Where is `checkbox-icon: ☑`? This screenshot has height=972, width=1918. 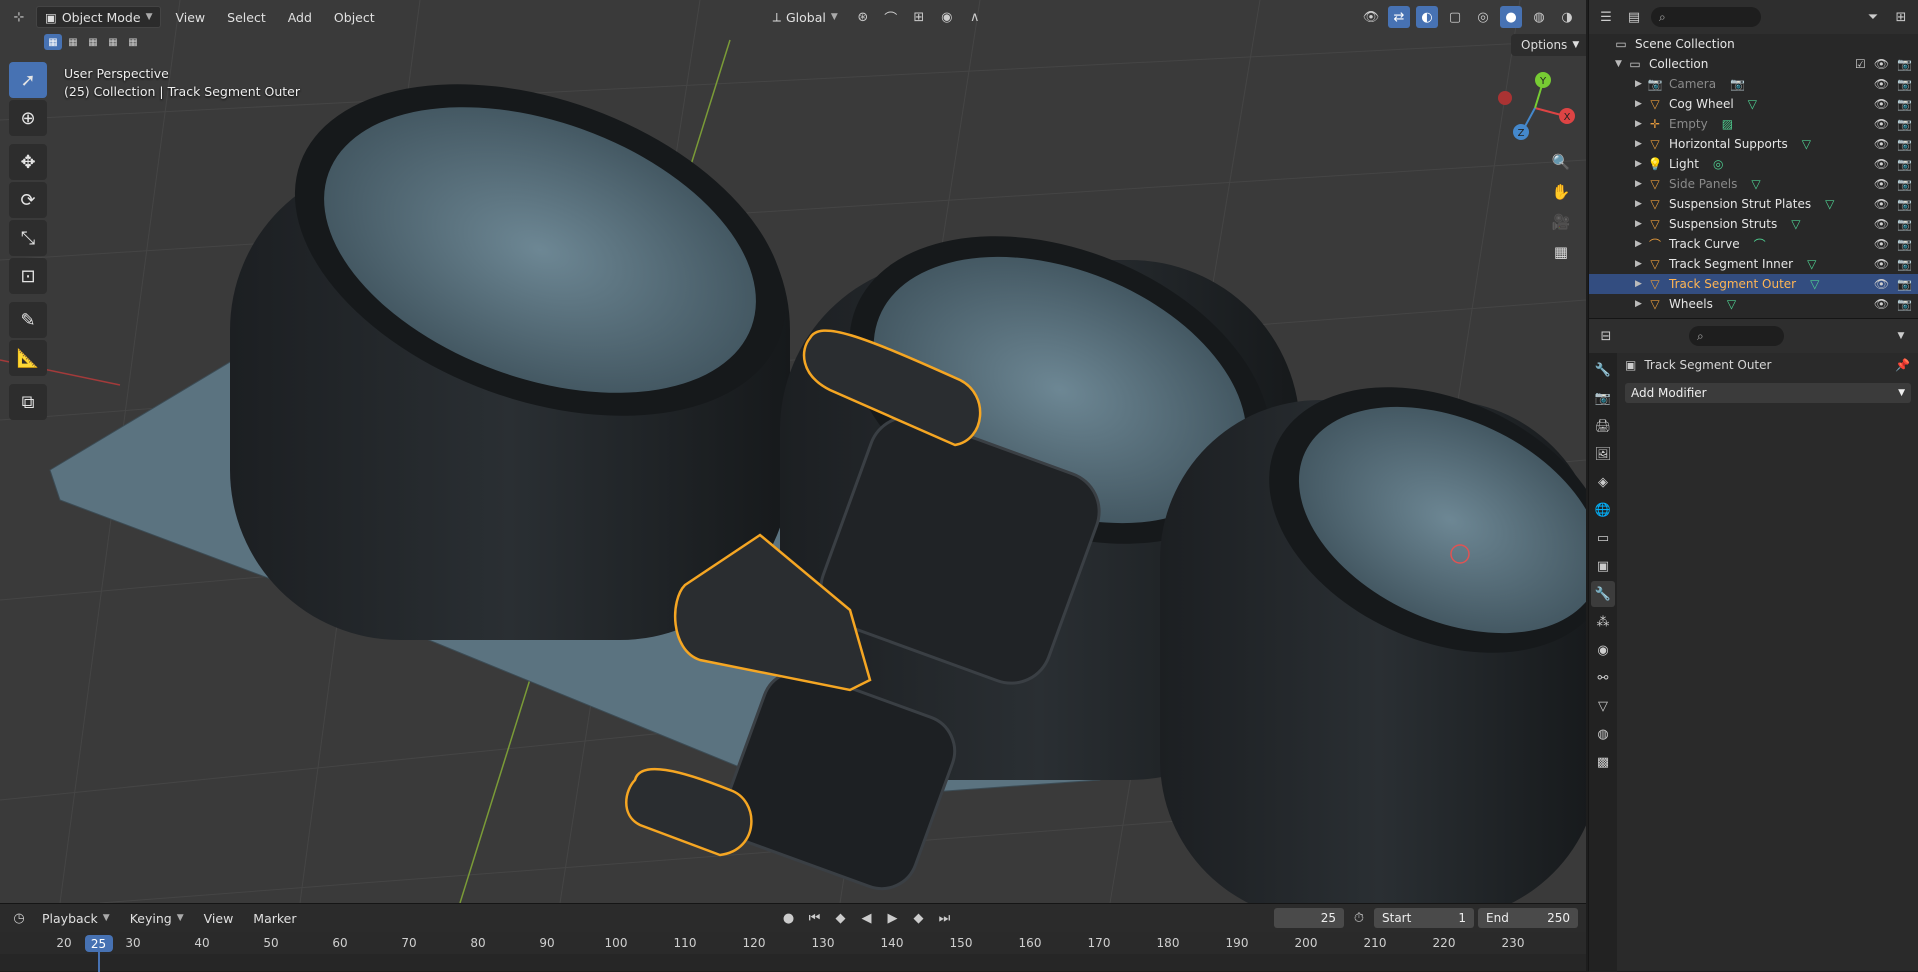
checkbox-icon: ☑ is located at coordinates (1860, 64).